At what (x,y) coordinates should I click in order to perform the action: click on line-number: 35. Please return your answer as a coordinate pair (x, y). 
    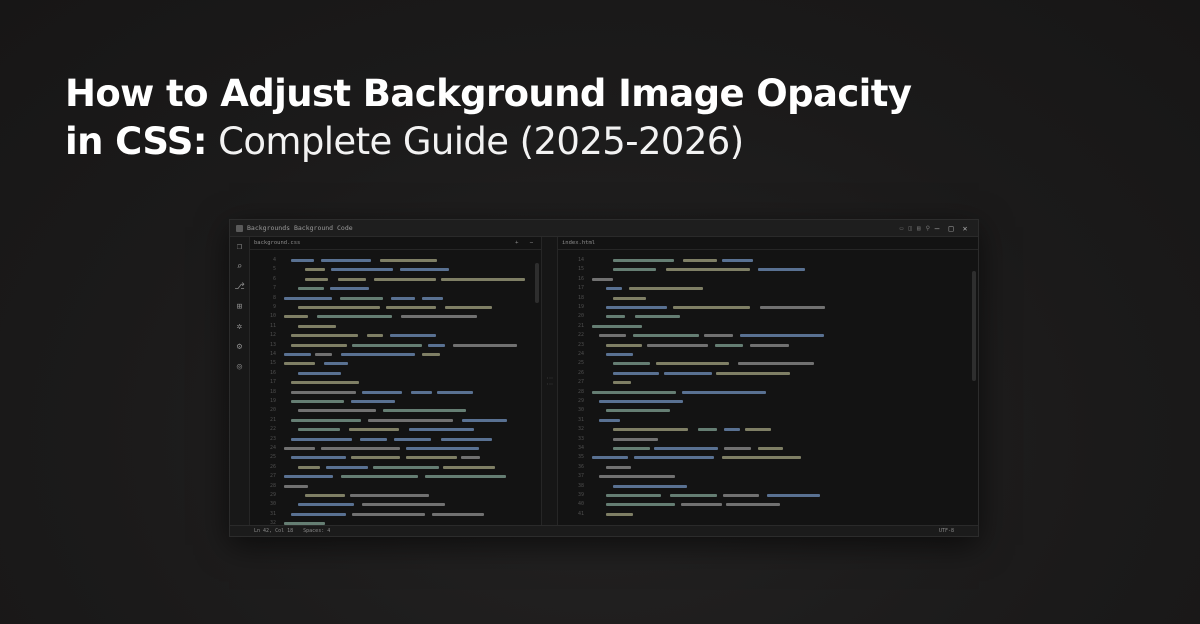
    Looking at the image, I should click on (580, 457).